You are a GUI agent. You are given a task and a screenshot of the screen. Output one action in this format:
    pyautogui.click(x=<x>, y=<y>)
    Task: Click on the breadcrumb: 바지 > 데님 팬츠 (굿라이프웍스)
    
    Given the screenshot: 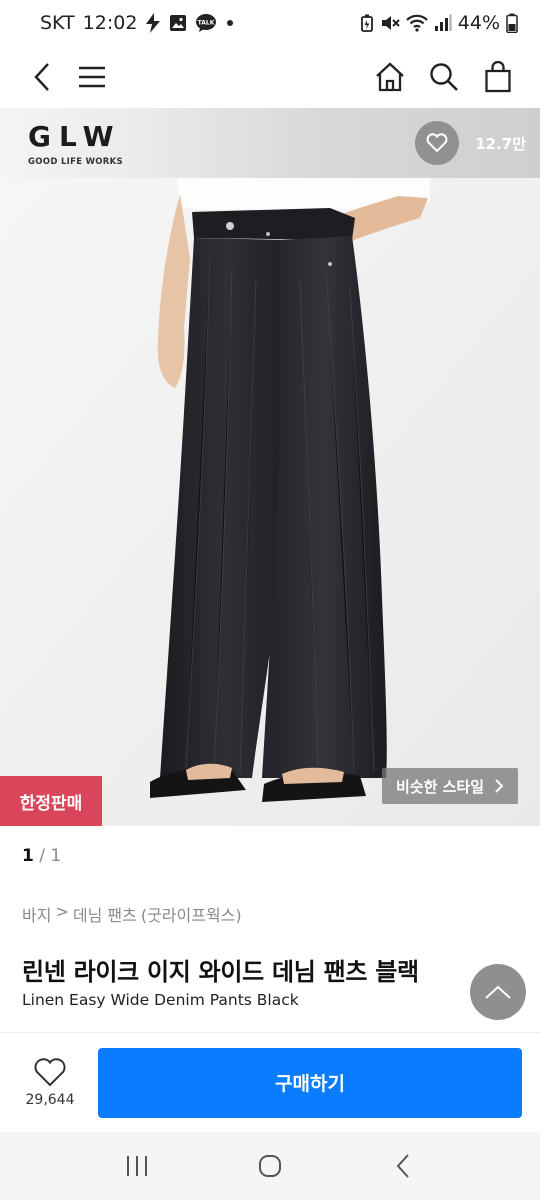 What is the action you would take?
    pyautogui.click(x=132, y=914)
    